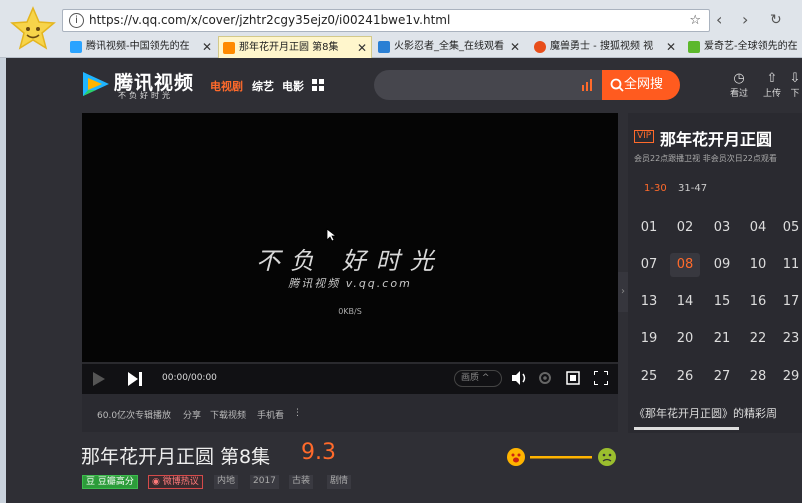 The height and width of the screenshot is (503, 802). What do you see at coordinates (33, 28) in the screenshot?
I see `browser-logo-icon` at bounding box center [33, 28].